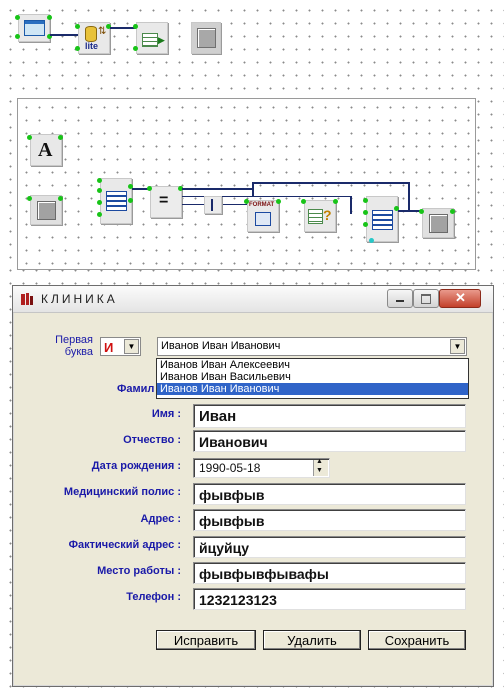  I want to click on clinic-logo-icon, so click(27, 299).